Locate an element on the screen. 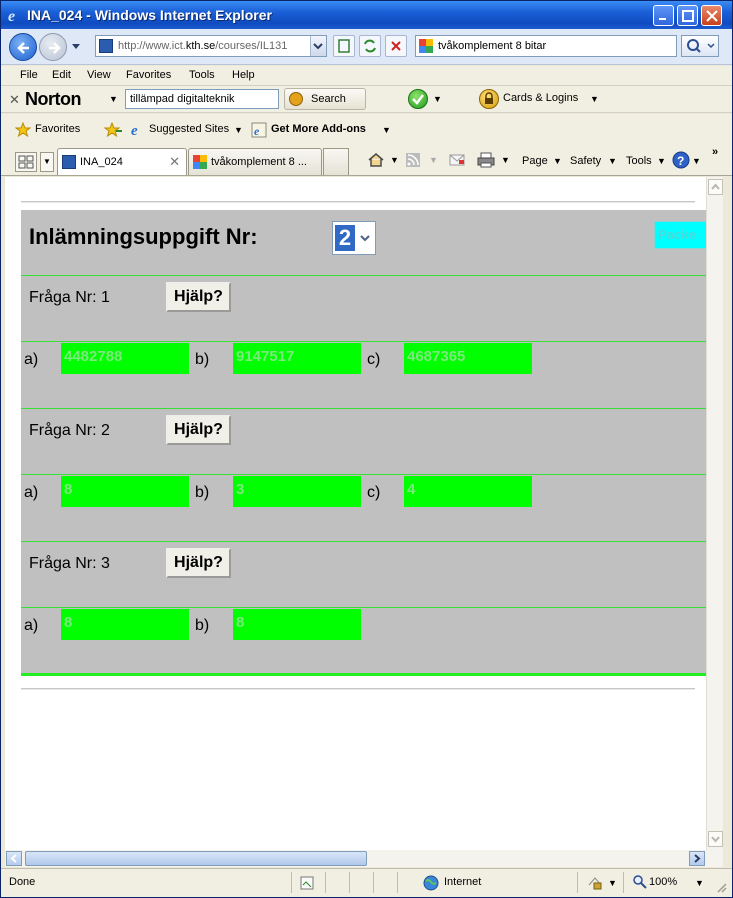  menu-help: Help is located at coordinates (243, 75).